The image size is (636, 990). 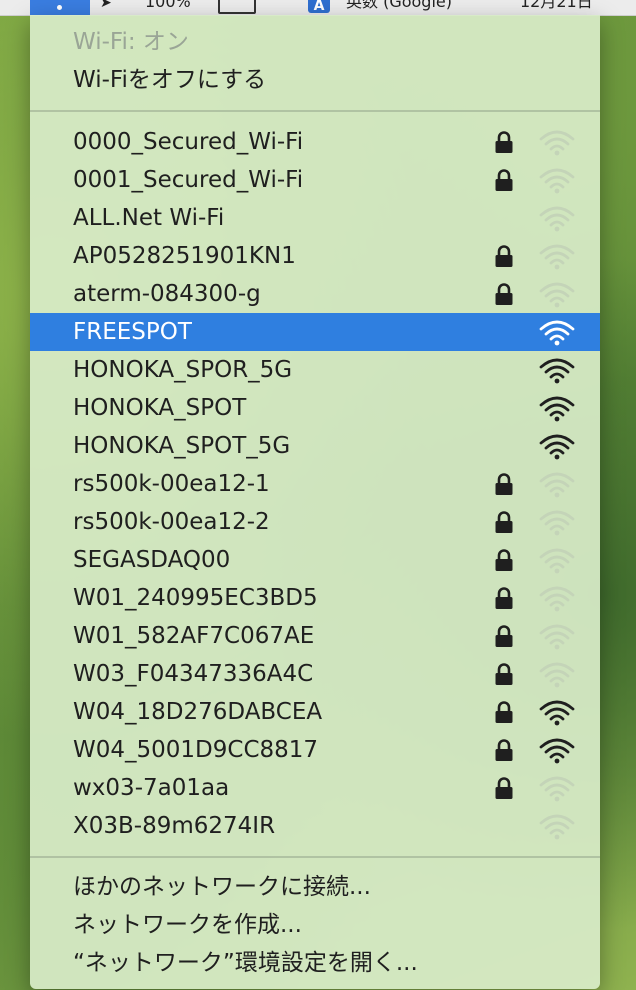 What do you see at coordinates (315, 408) in the screenshot?
I see `network-item: HONOKA_SPOT` at bounding box center [315, 408].